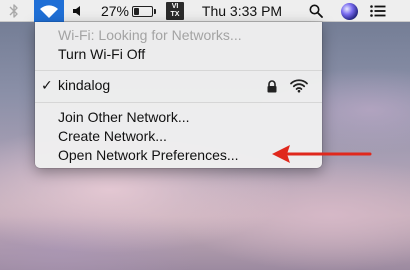 The height and width of the screenshot is (270, 410). What do you see at coordinates (178, 85) in the screenshot?
I see `network-item-kindalog: ✓ kindalog` at bounding box center [178, 85].